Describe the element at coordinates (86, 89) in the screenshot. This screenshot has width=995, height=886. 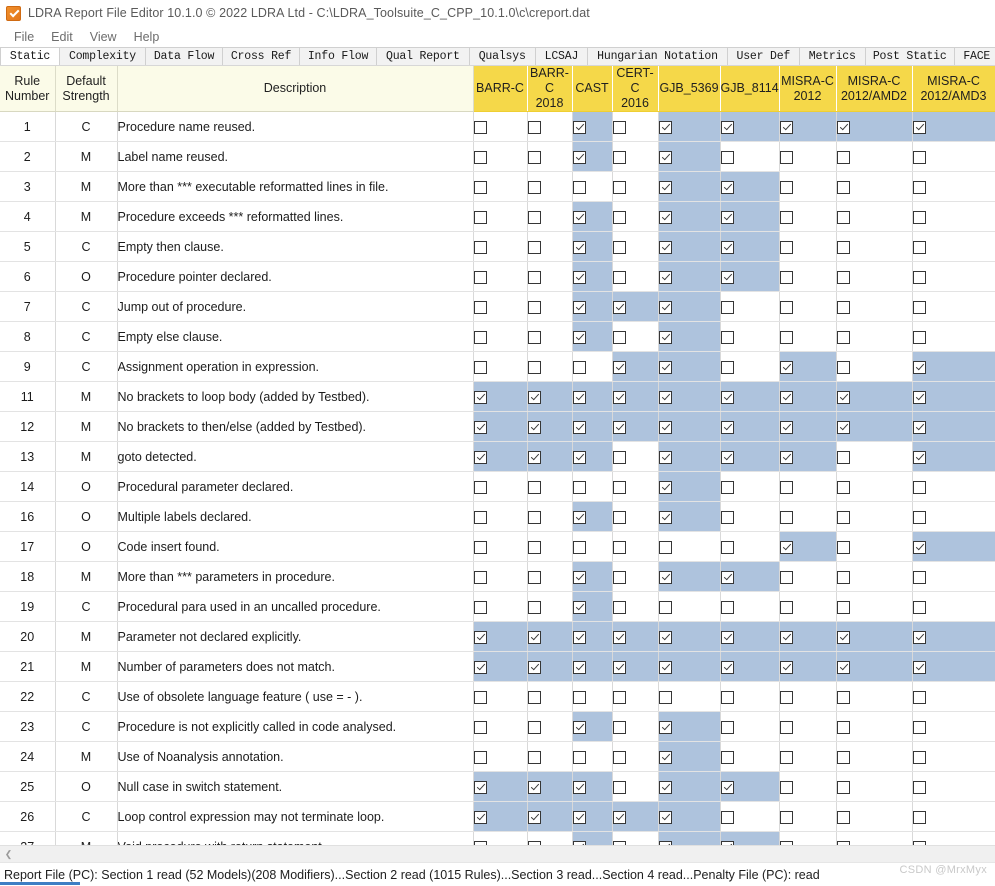
I see `col-header-default-strength: Default Strength` at that location.